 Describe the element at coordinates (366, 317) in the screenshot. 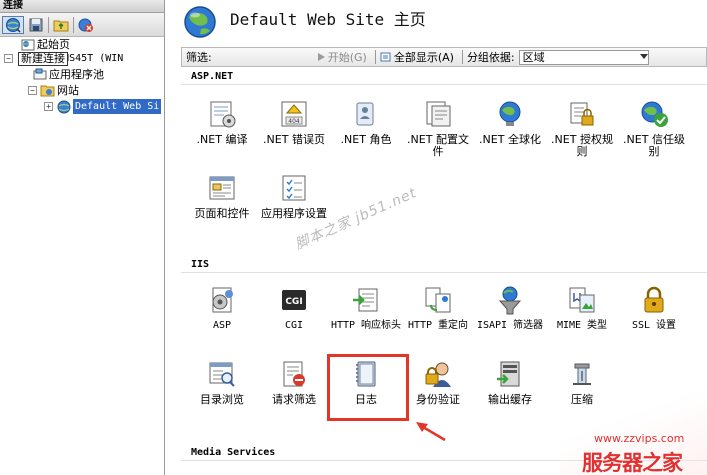

I see `feature-http-response-headers: HTTP 响应标头` at that location.